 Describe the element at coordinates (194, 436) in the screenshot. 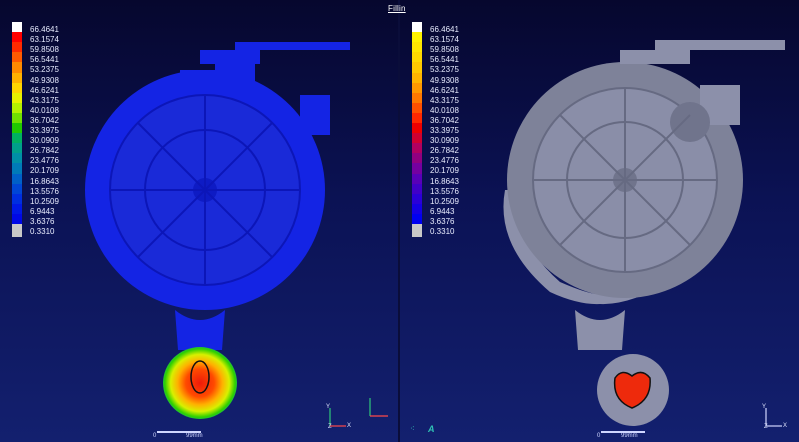

I see `scale-left-end: 99mm` at that location.